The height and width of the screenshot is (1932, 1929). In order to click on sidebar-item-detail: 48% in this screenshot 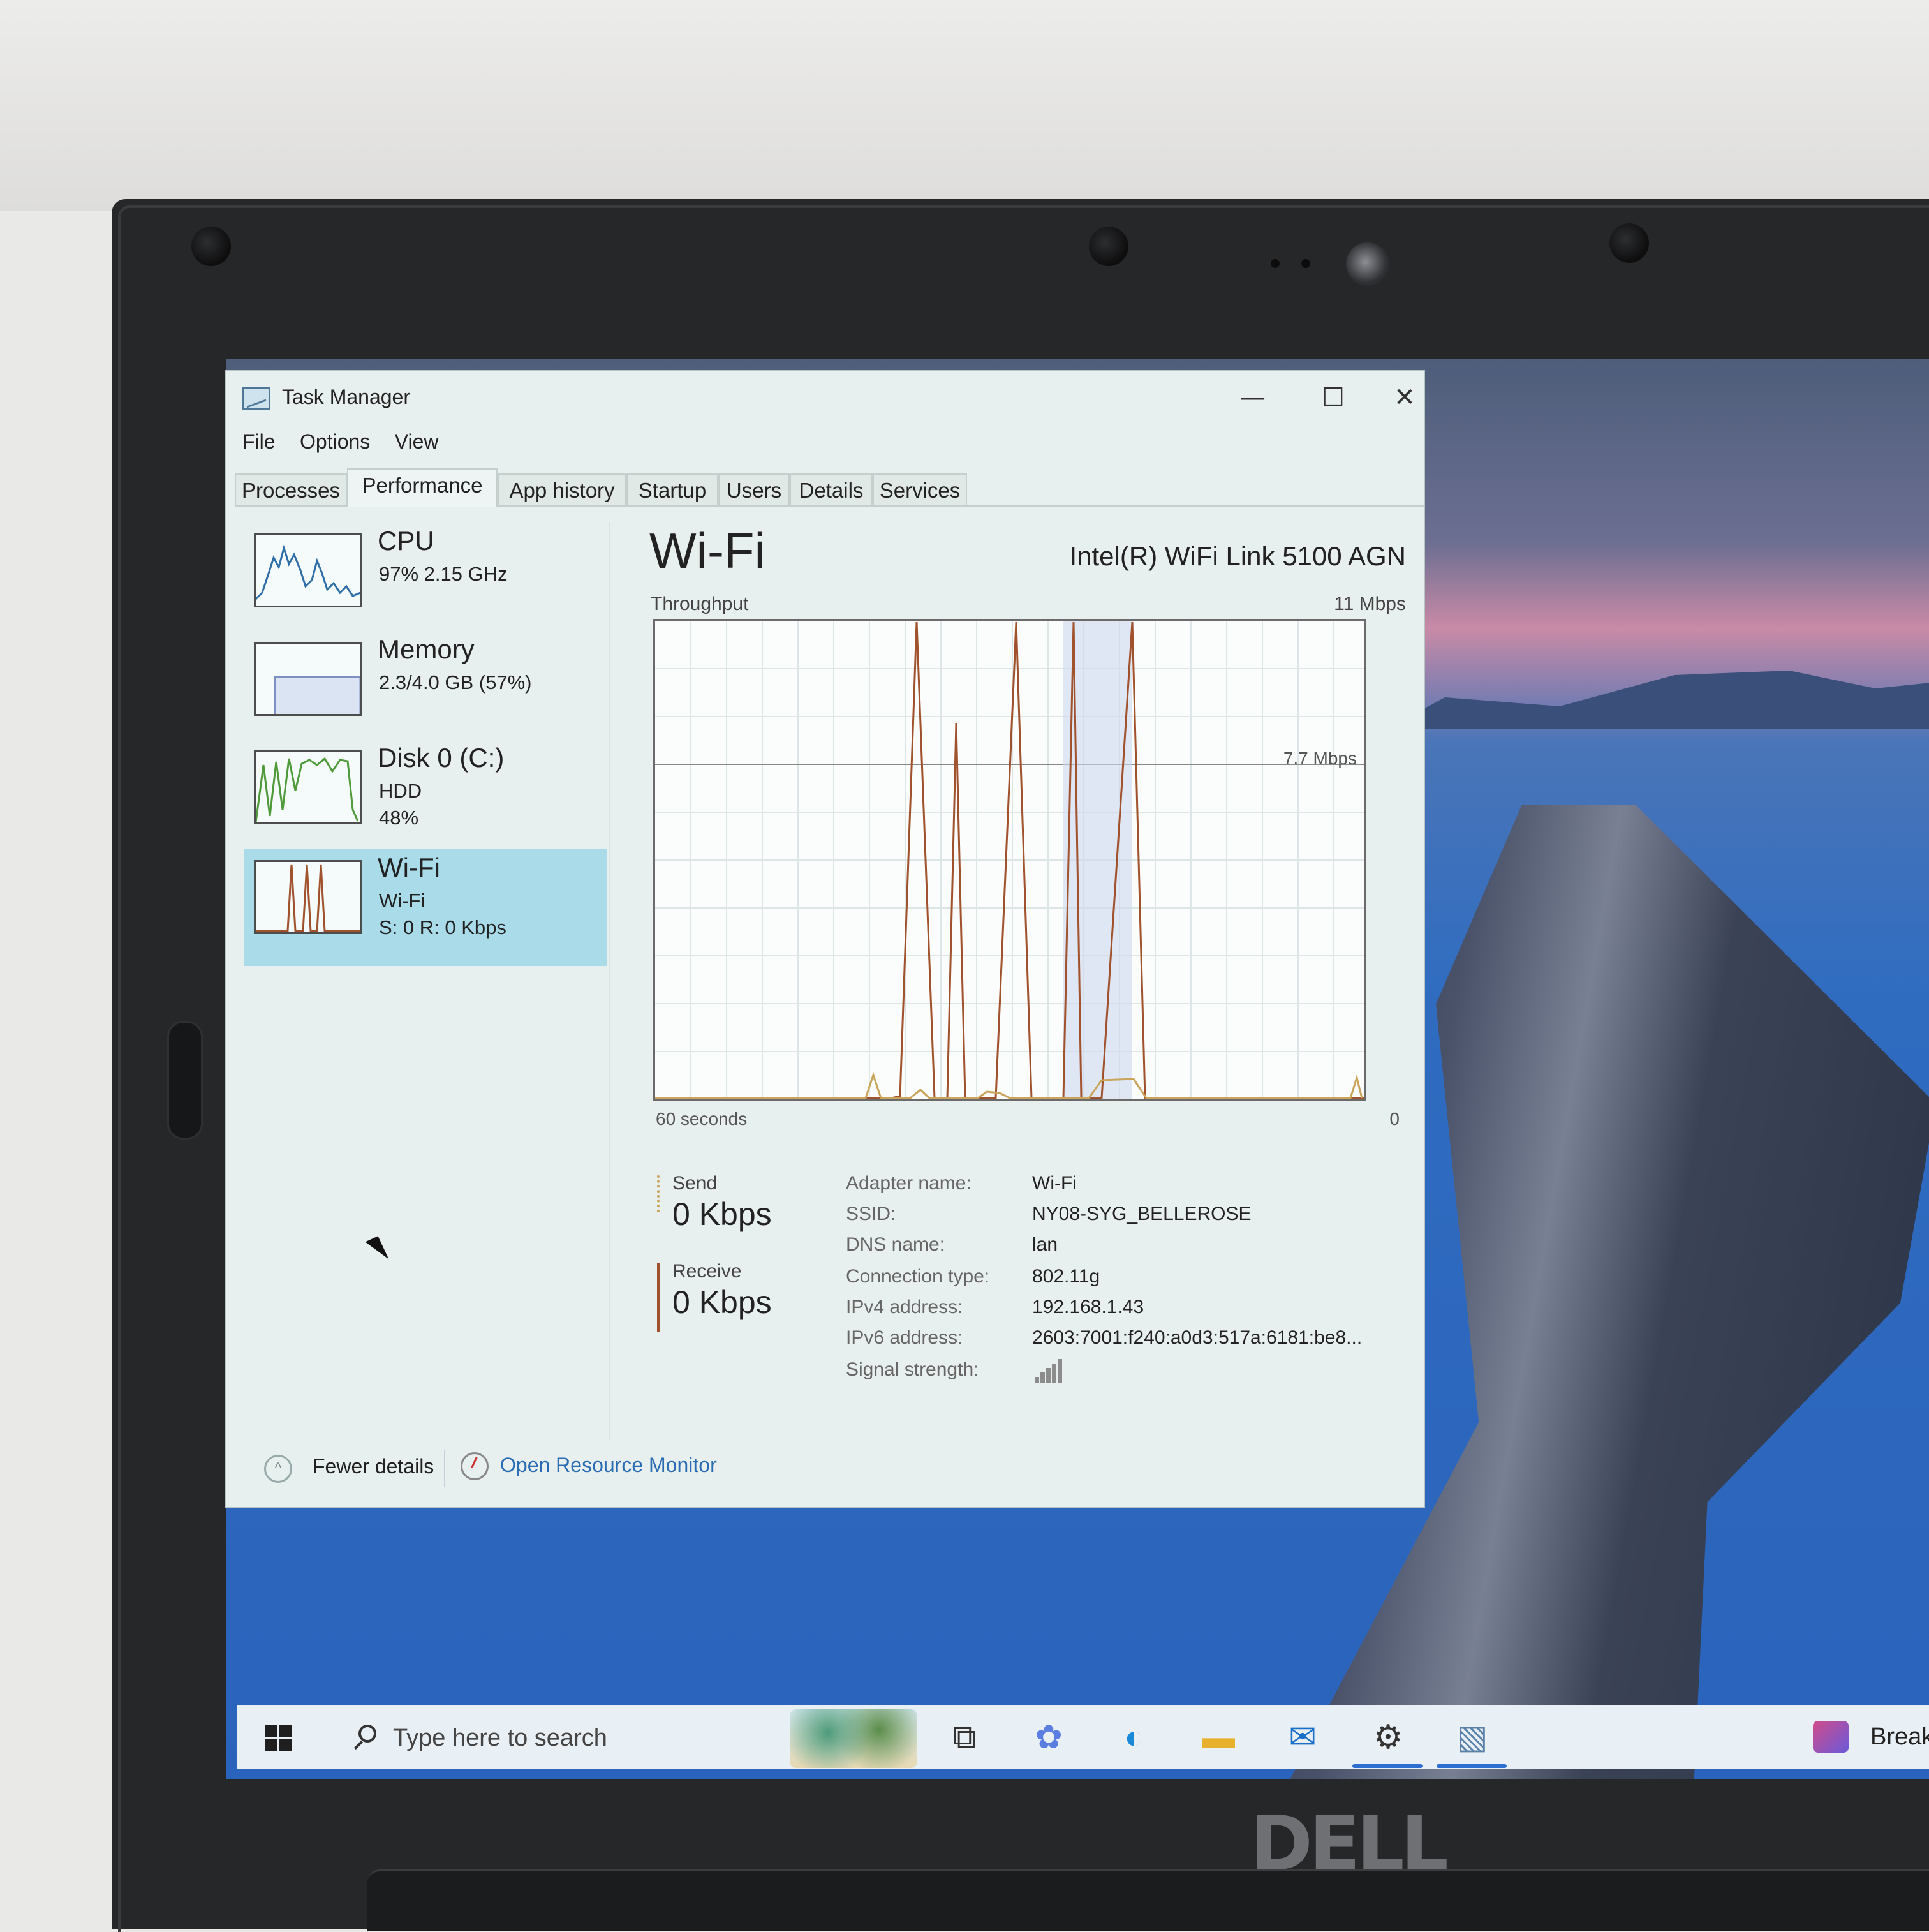, I will do `click(399, 817)`.